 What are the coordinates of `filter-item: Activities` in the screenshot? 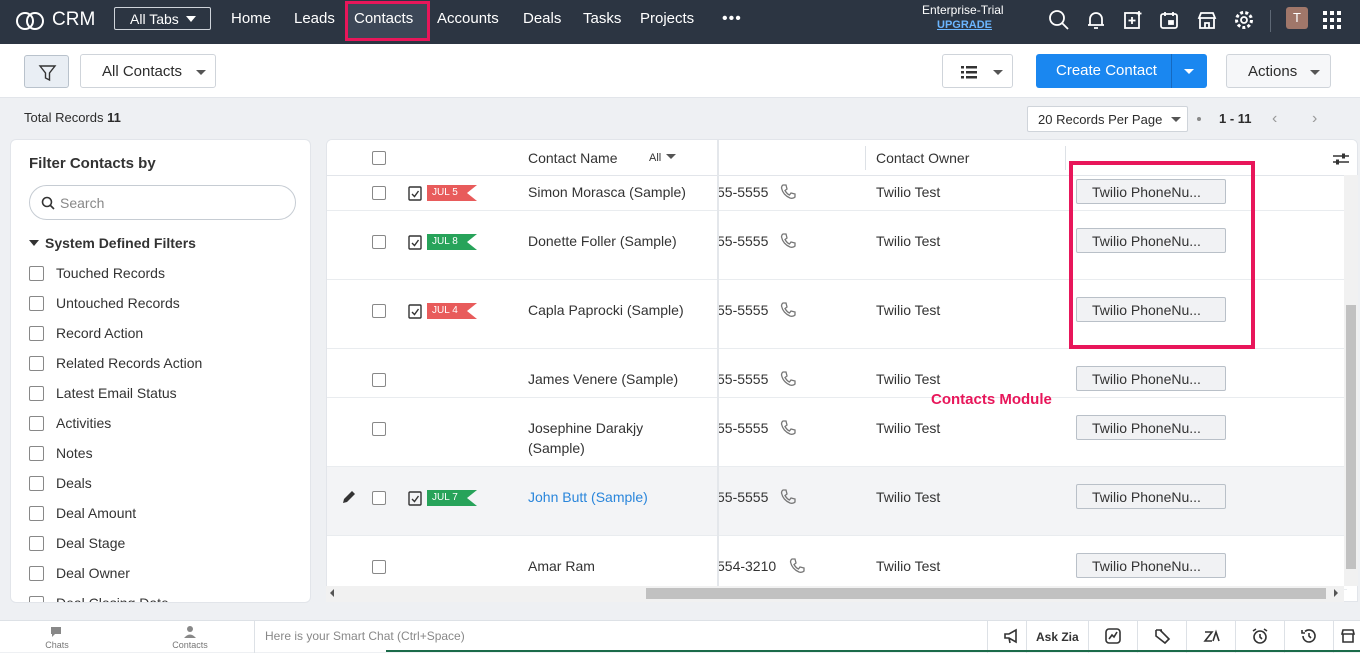 It's located at (70, 423).